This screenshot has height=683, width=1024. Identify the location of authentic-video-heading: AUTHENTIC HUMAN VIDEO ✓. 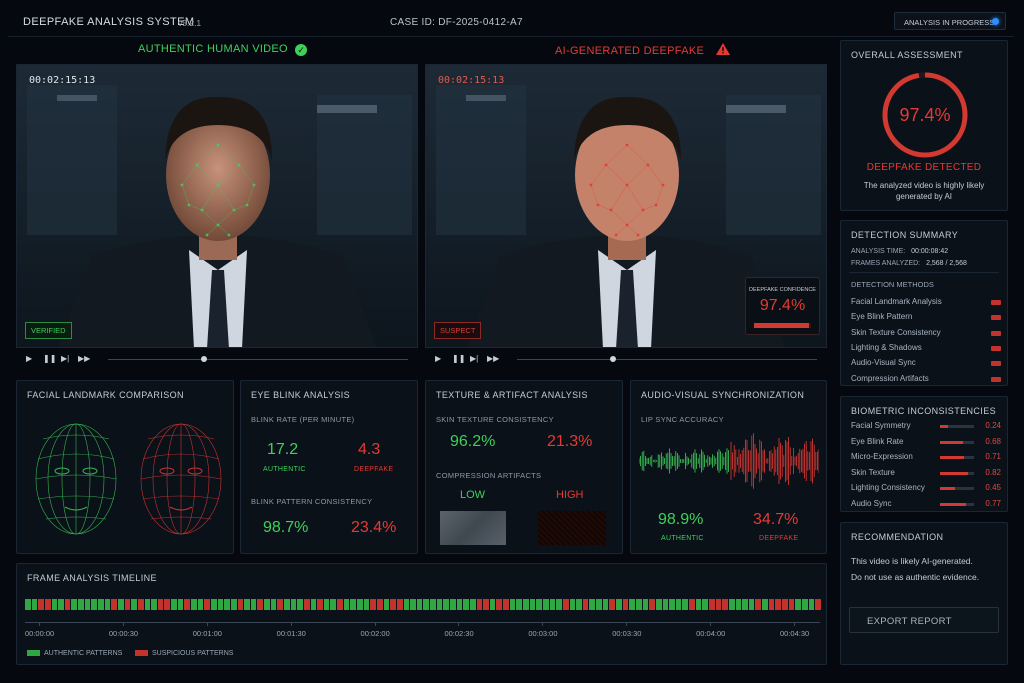
(223, 49).